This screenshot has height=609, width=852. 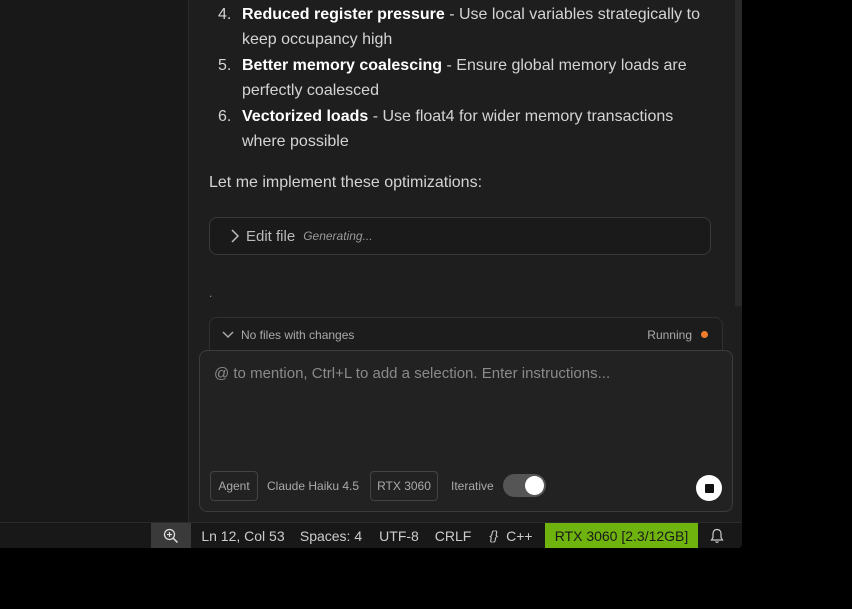 What do you see at coordinates (524, 485) in the screenshot?
I see `iterative-toggle` at bounding box center [524, 485].